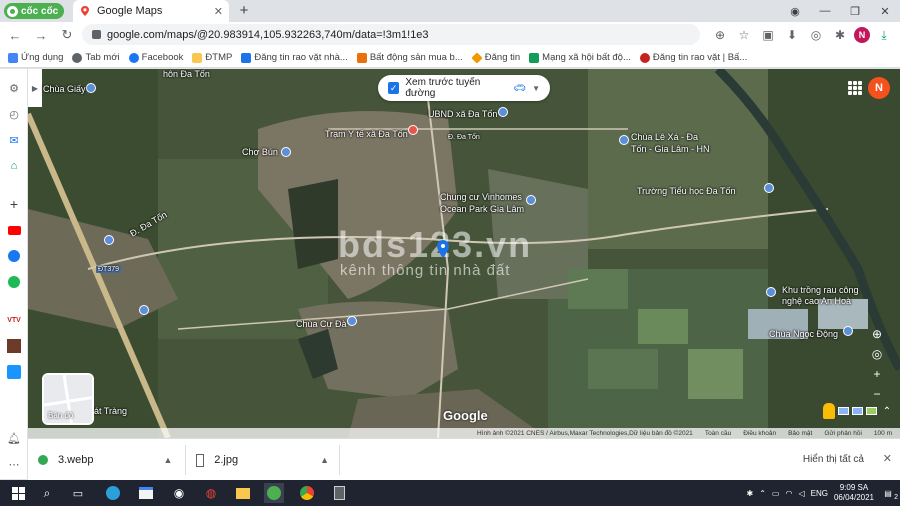 This screenshot has height=506, width=900. Describe the element at coordinates (889, 495) in the screenshot. I see `notification-center-icon: ▤ 2` at that location.